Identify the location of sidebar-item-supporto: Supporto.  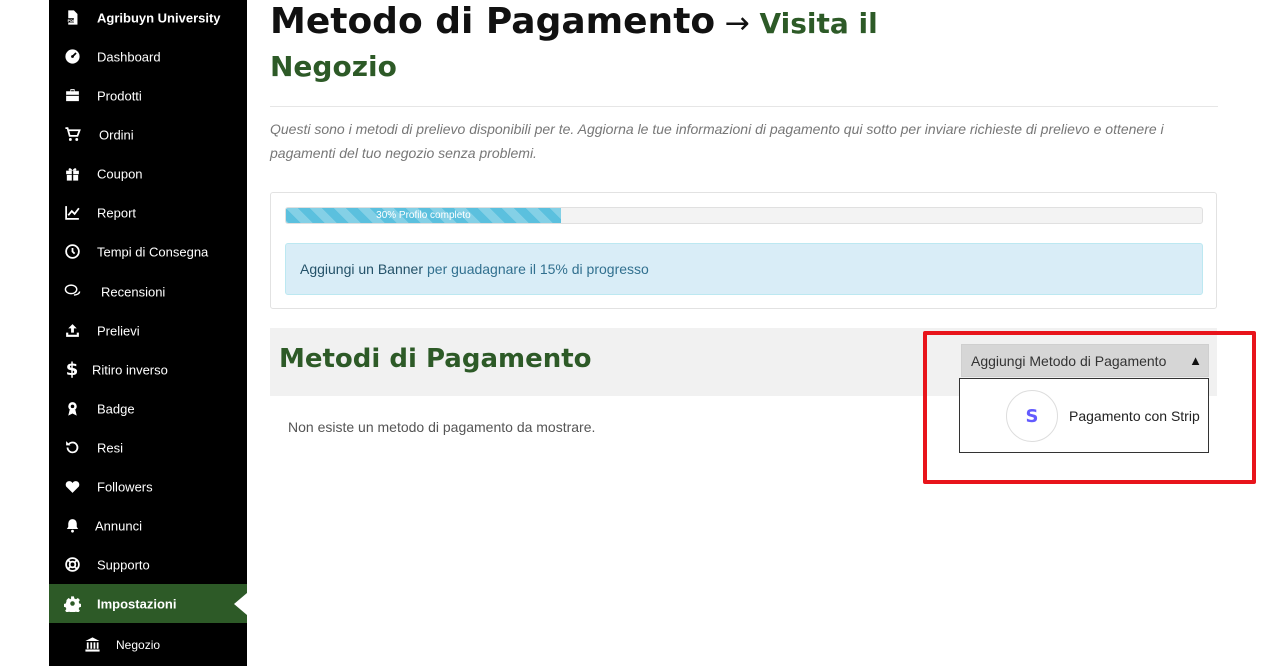
(148, 564).